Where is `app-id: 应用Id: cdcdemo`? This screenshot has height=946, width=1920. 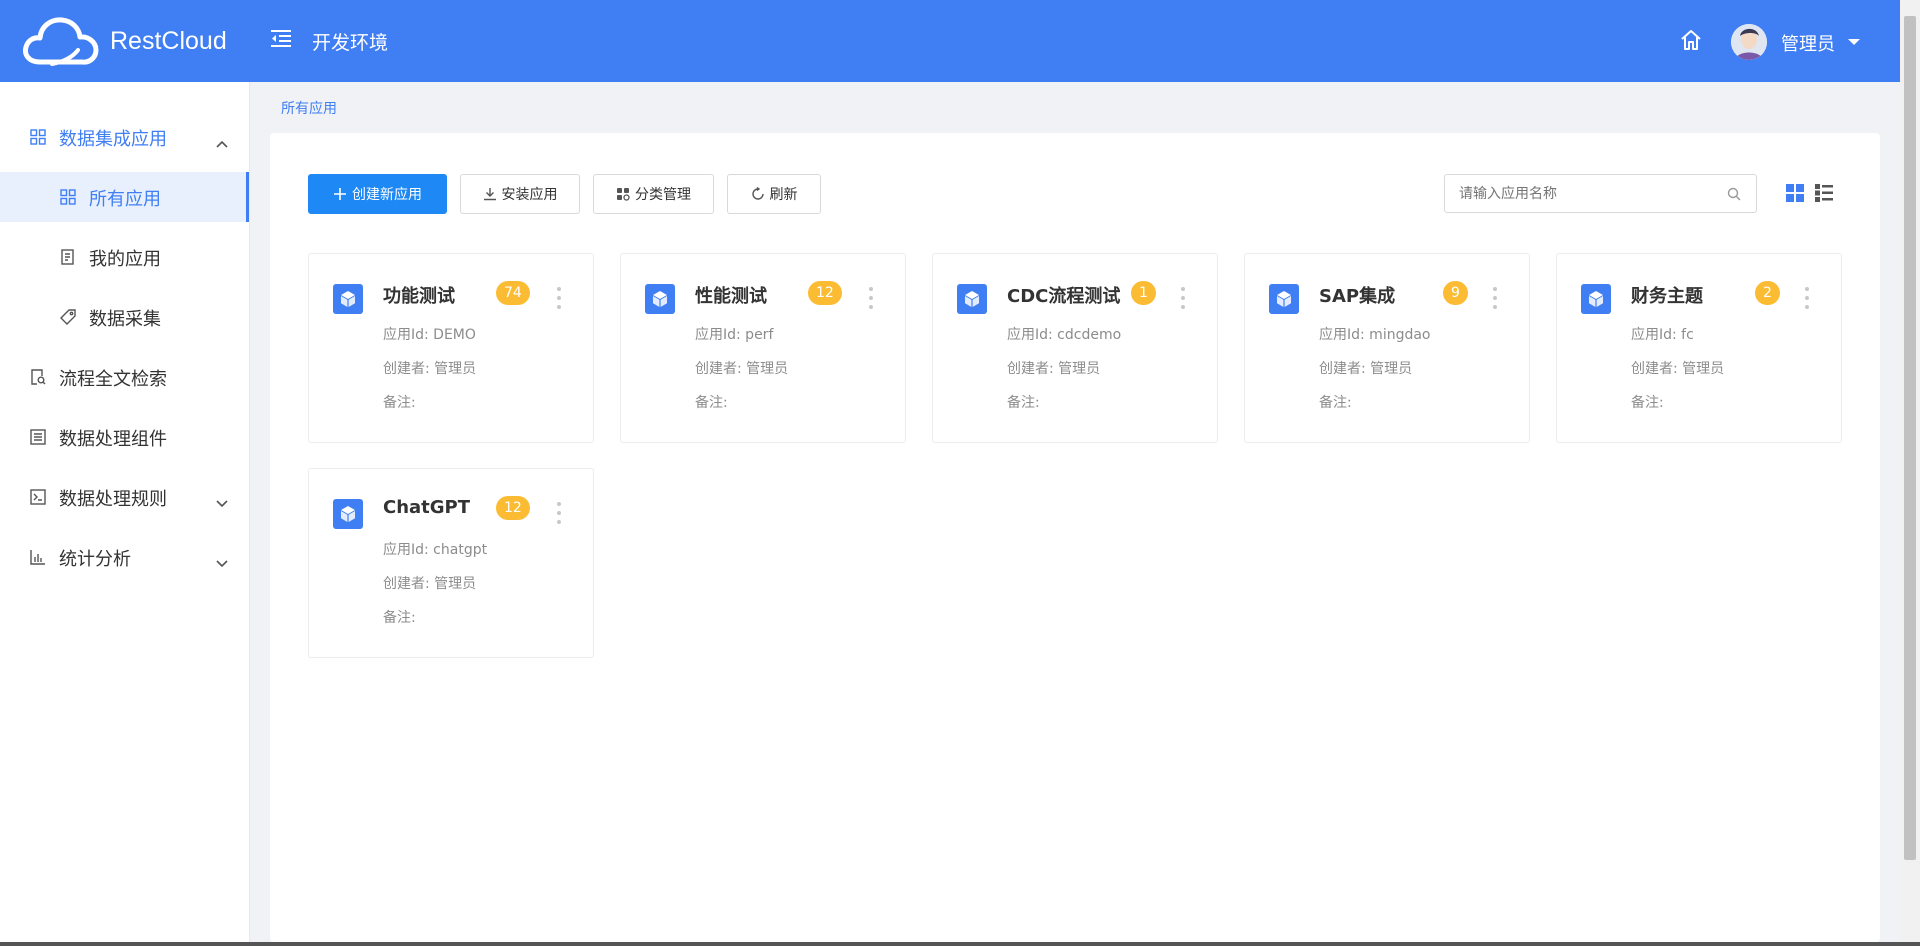
app-id: 应用Id: cdcdemo is located at coordinates (1064, 335).